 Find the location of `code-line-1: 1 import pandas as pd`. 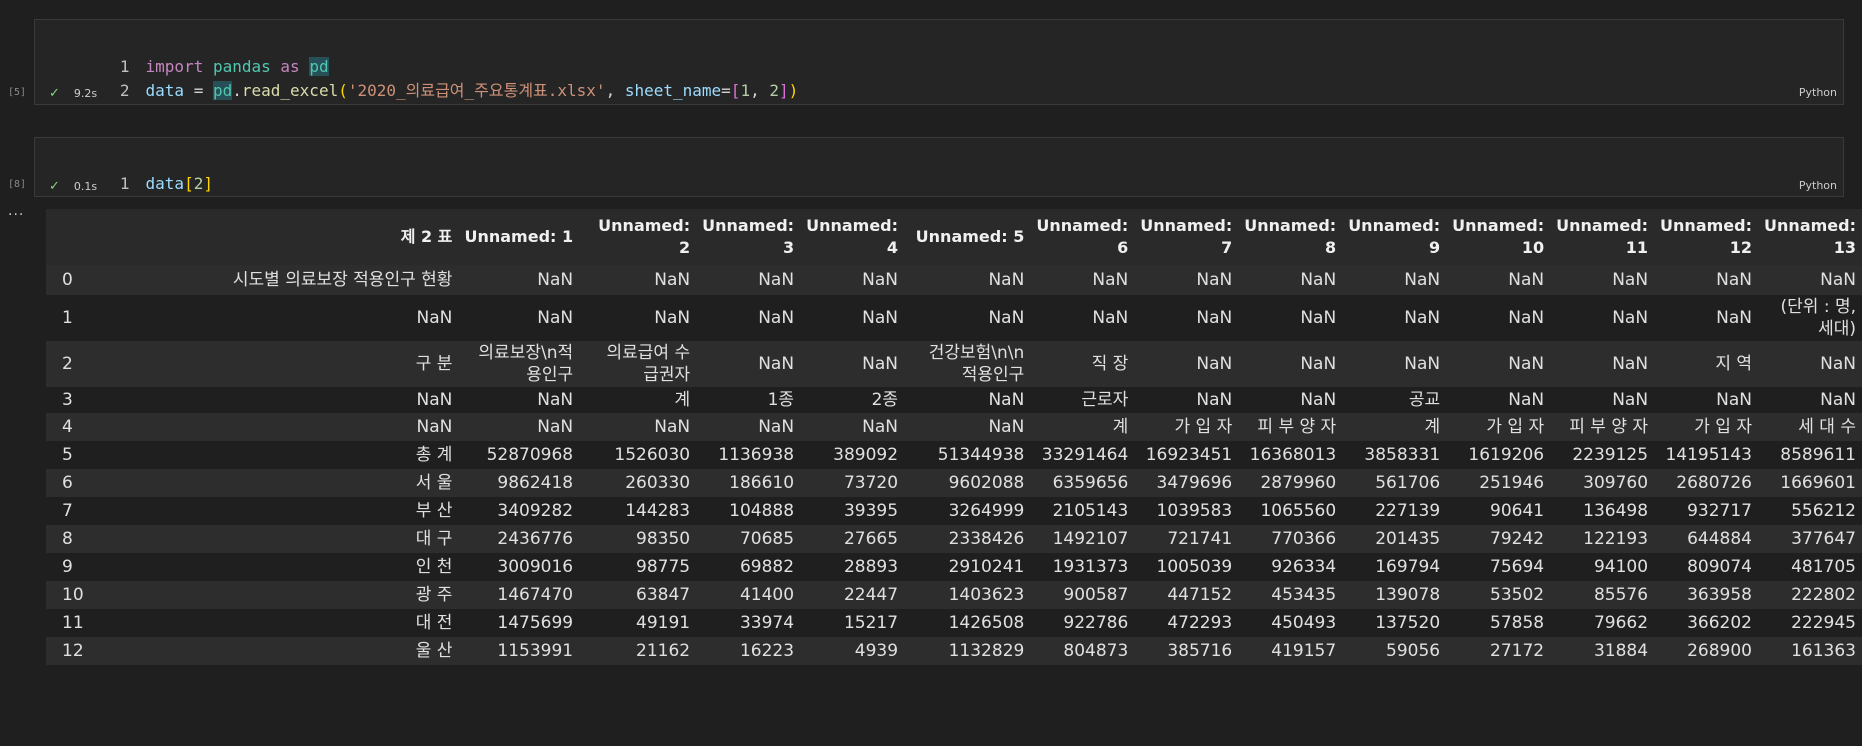

code-line-1: 1 import pandas as pd is located at coordinates (182, 53).